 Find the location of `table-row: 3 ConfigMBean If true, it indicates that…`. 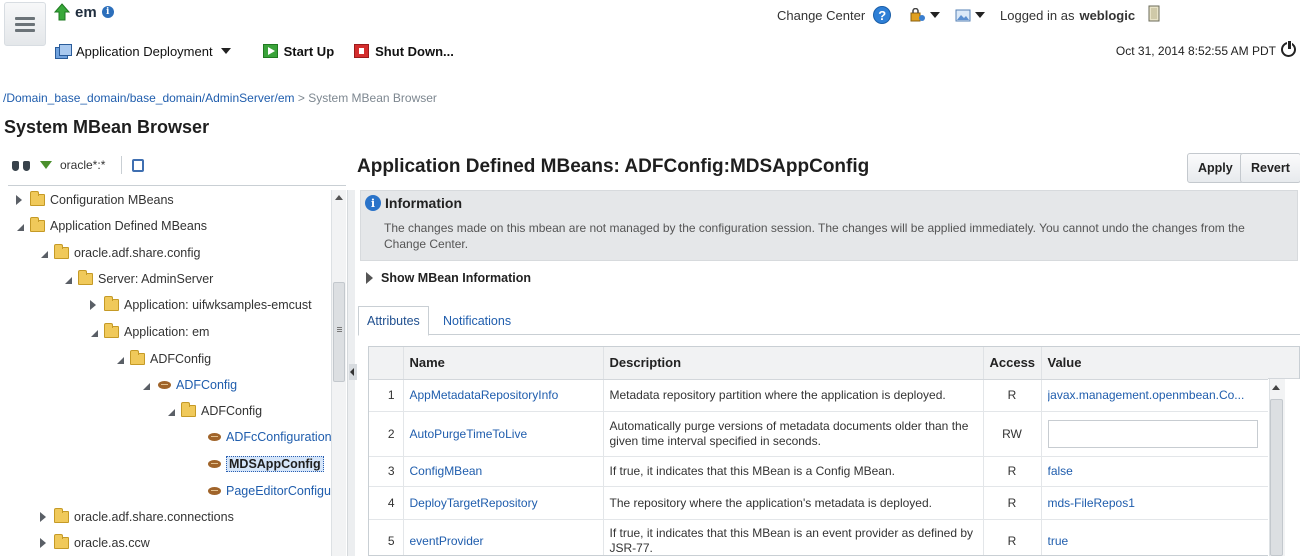

table-row: 3 ConfigMBean If true, it indicates that… is located at coordinates (819, 471).